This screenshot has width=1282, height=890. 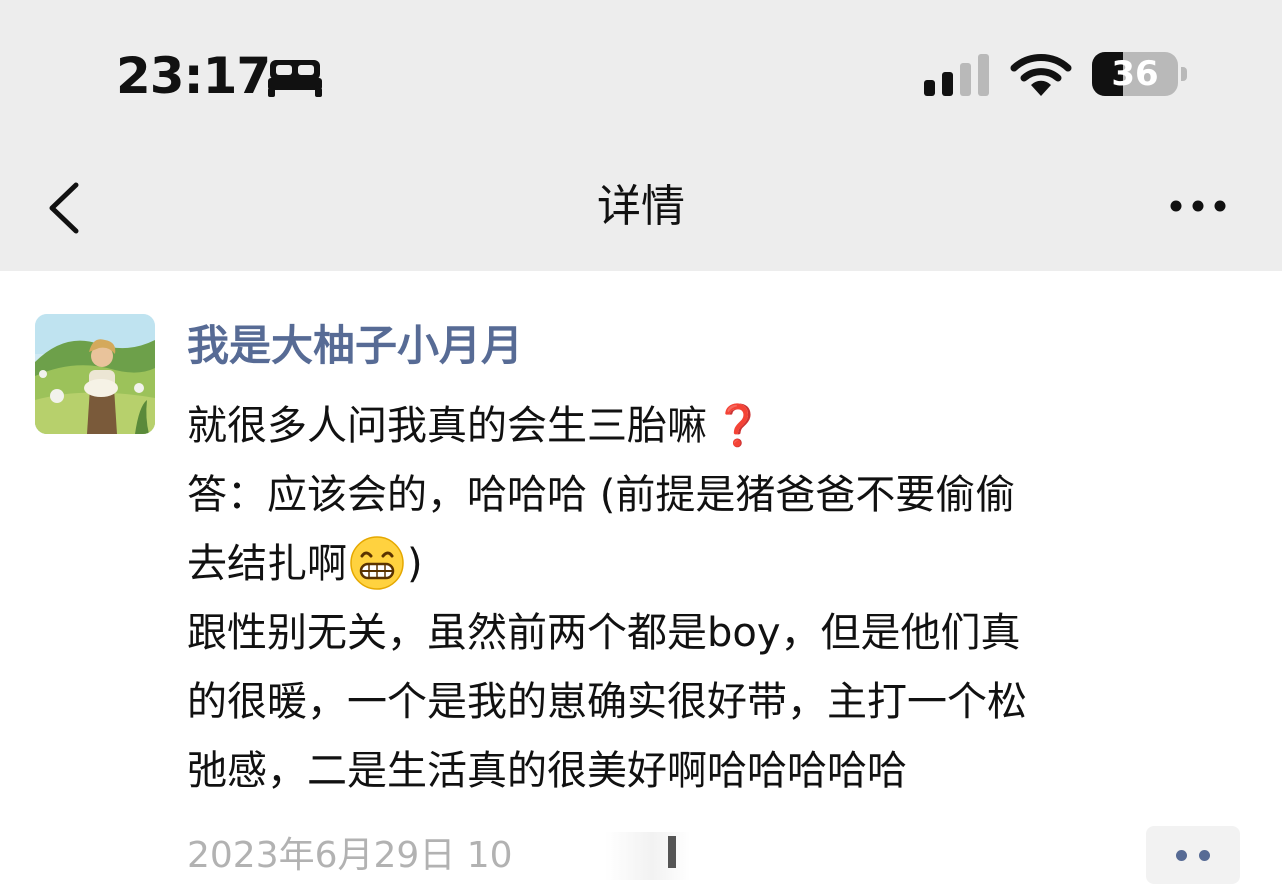 I want to click on question-mark-emoji: ❓, so click(x=738, y=426).